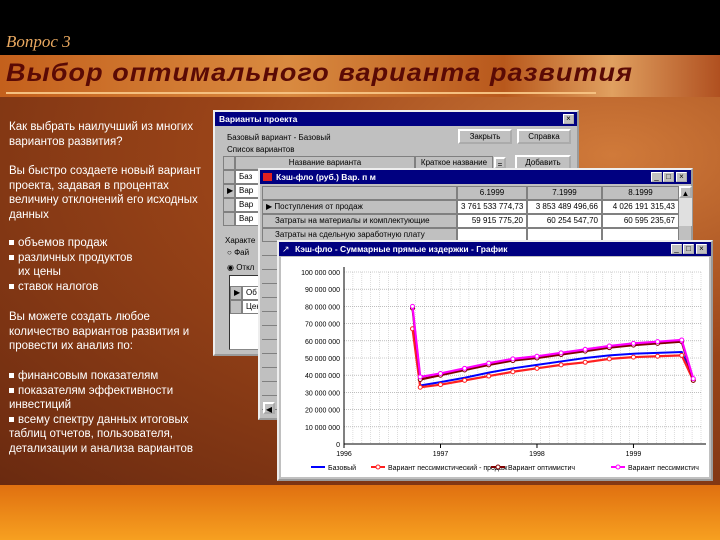 This screenshot has width=720, height=540. I want to click on series-line, so click(553, 342).